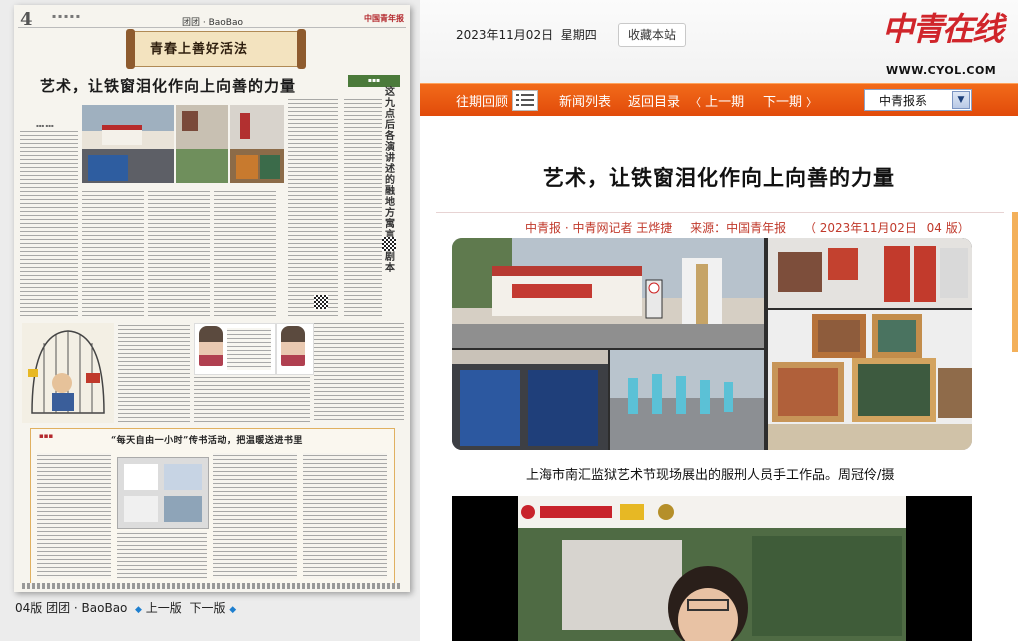  What do you see at coordinates (199, 49) in the screenshot?
I see `banner-title: 青春上善好活法` at bounding box center [199, 49].